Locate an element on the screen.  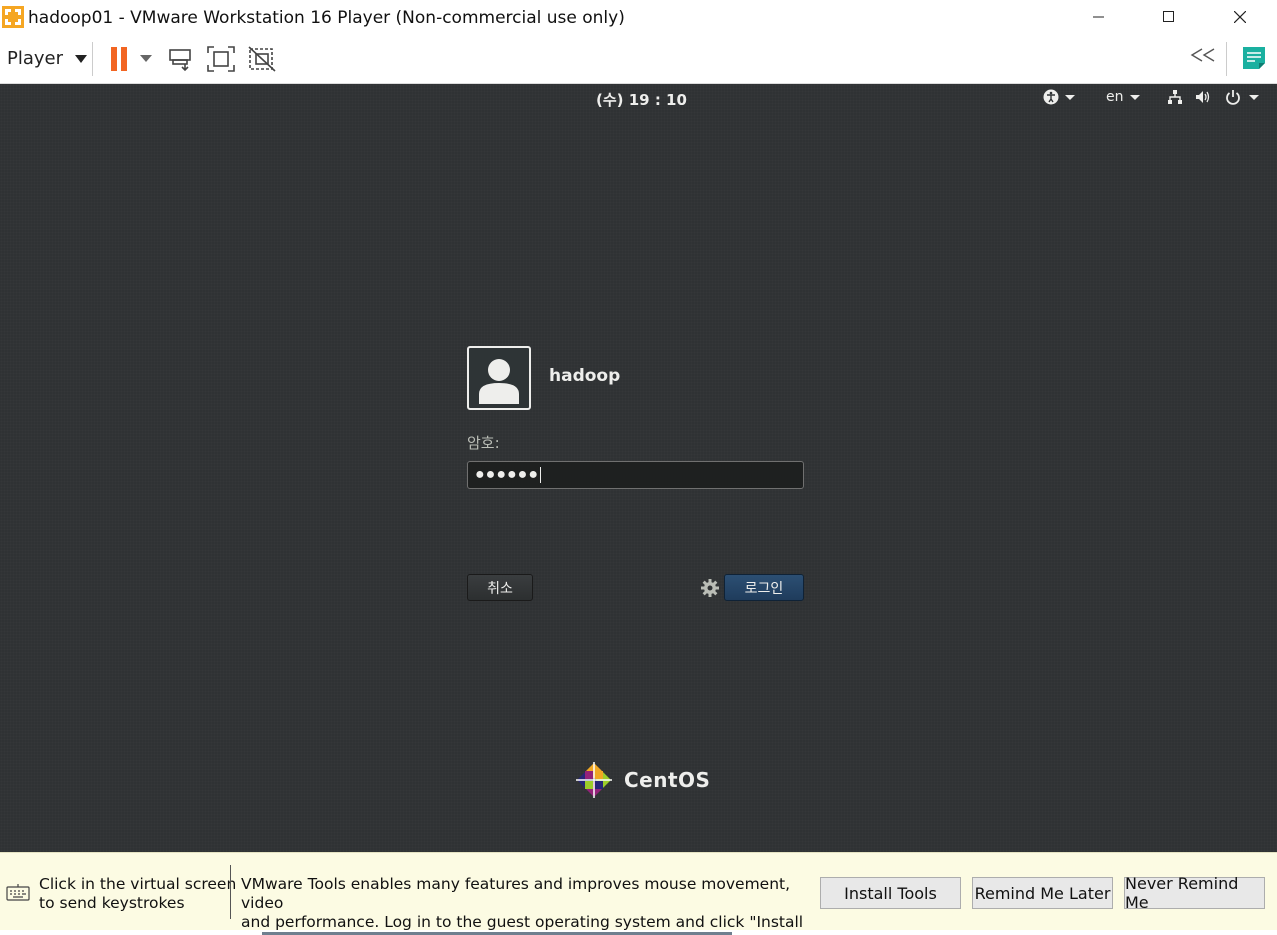
pause-icon is located at coordinates (119, 59).